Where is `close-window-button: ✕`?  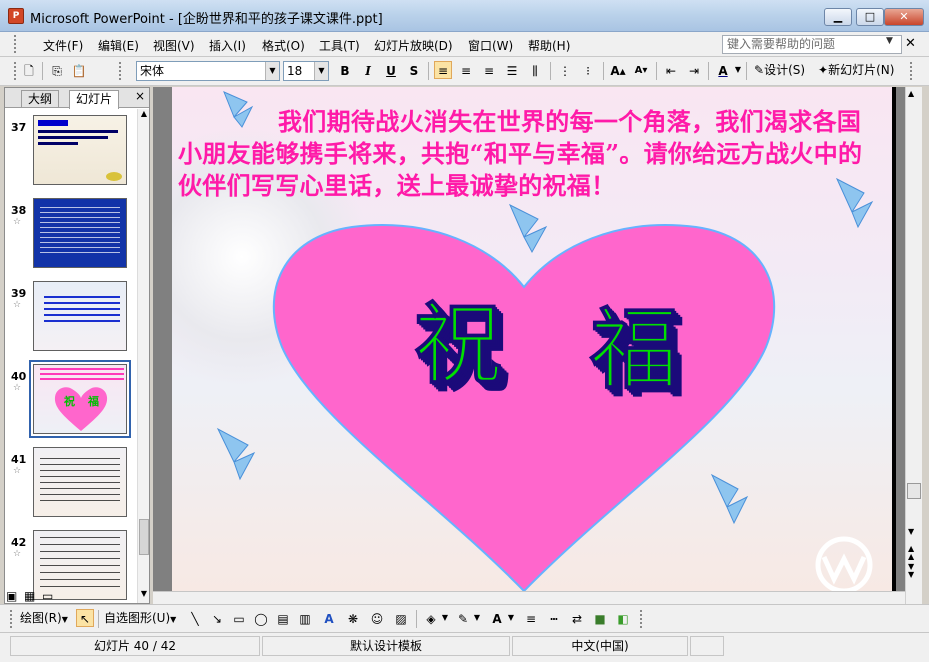 close-window-button: ✕ is located at coordinates (904, 17).